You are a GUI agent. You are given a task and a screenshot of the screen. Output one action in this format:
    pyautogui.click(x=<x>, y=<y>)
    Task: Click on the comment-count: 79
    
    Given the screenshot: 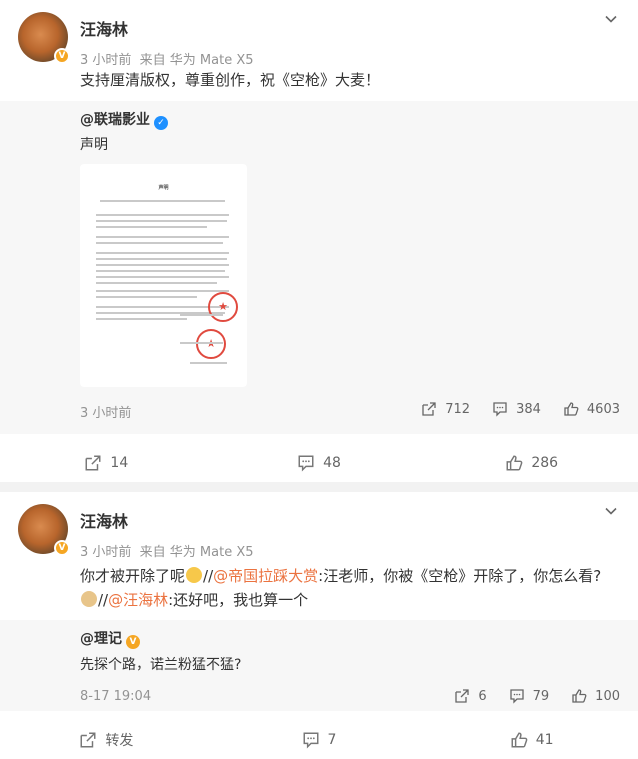 What is the action you would take?
    pyautogui.click(x=541, y=696)
    